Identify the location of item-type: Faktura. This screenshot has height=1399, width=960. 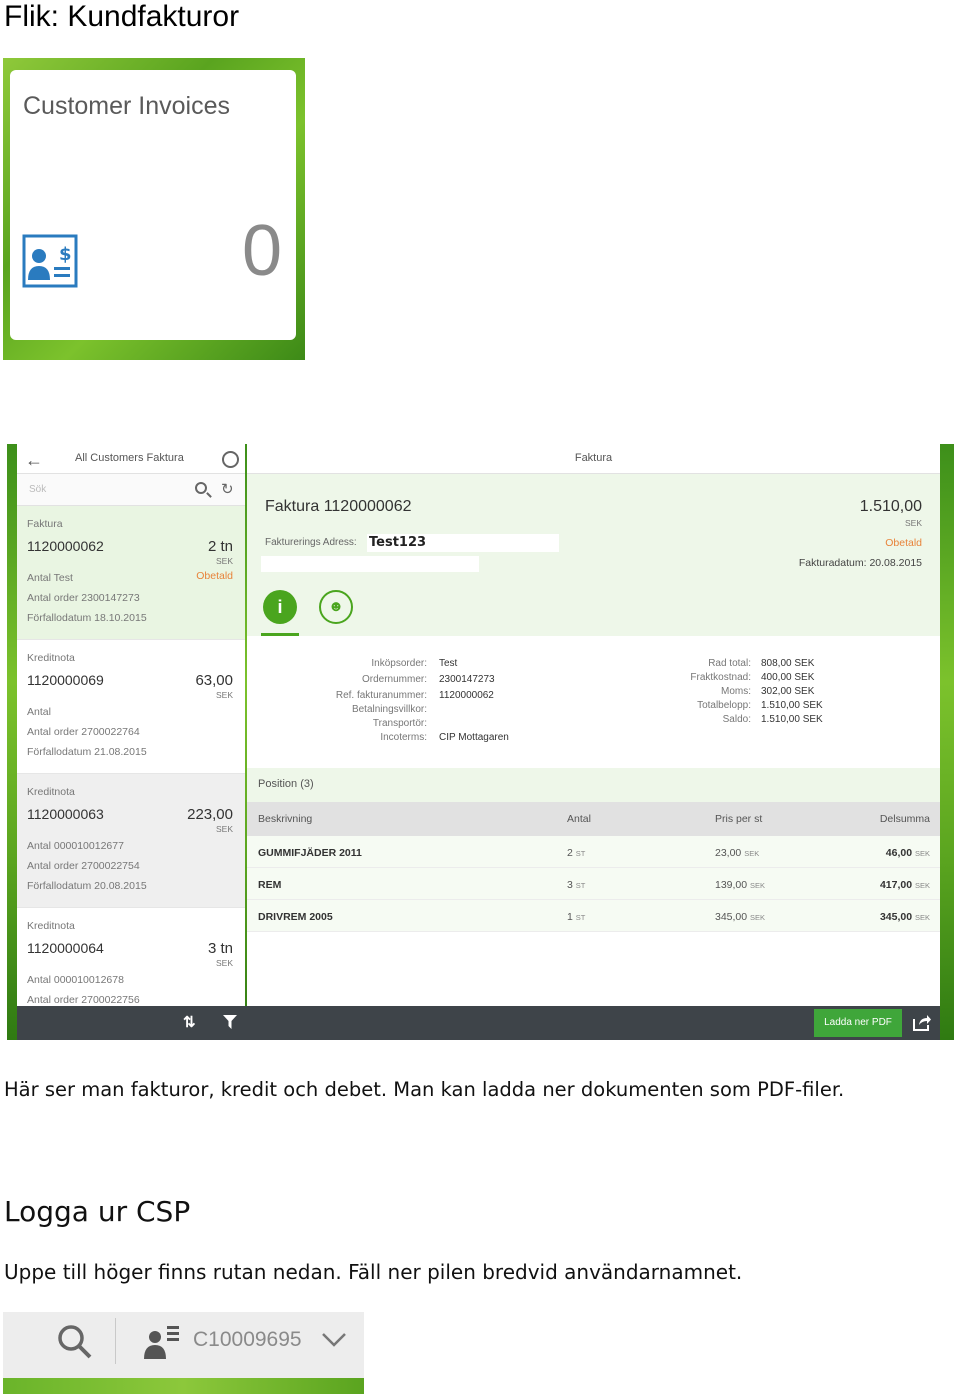
(45, 524).